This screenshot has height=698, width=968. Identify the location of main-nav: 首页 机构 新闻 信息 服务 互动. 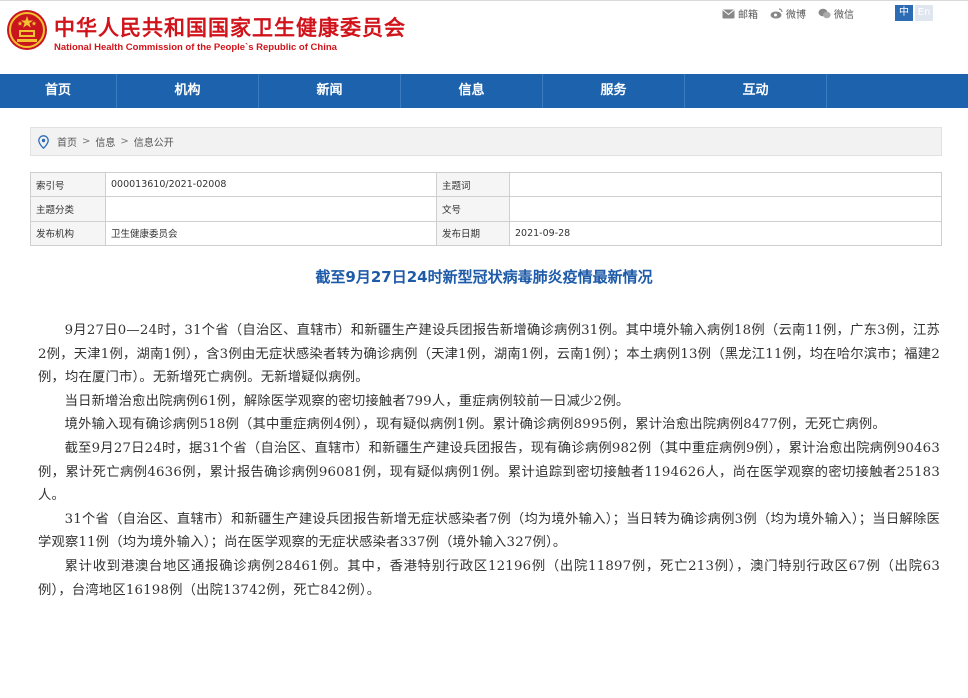
(484, 91).